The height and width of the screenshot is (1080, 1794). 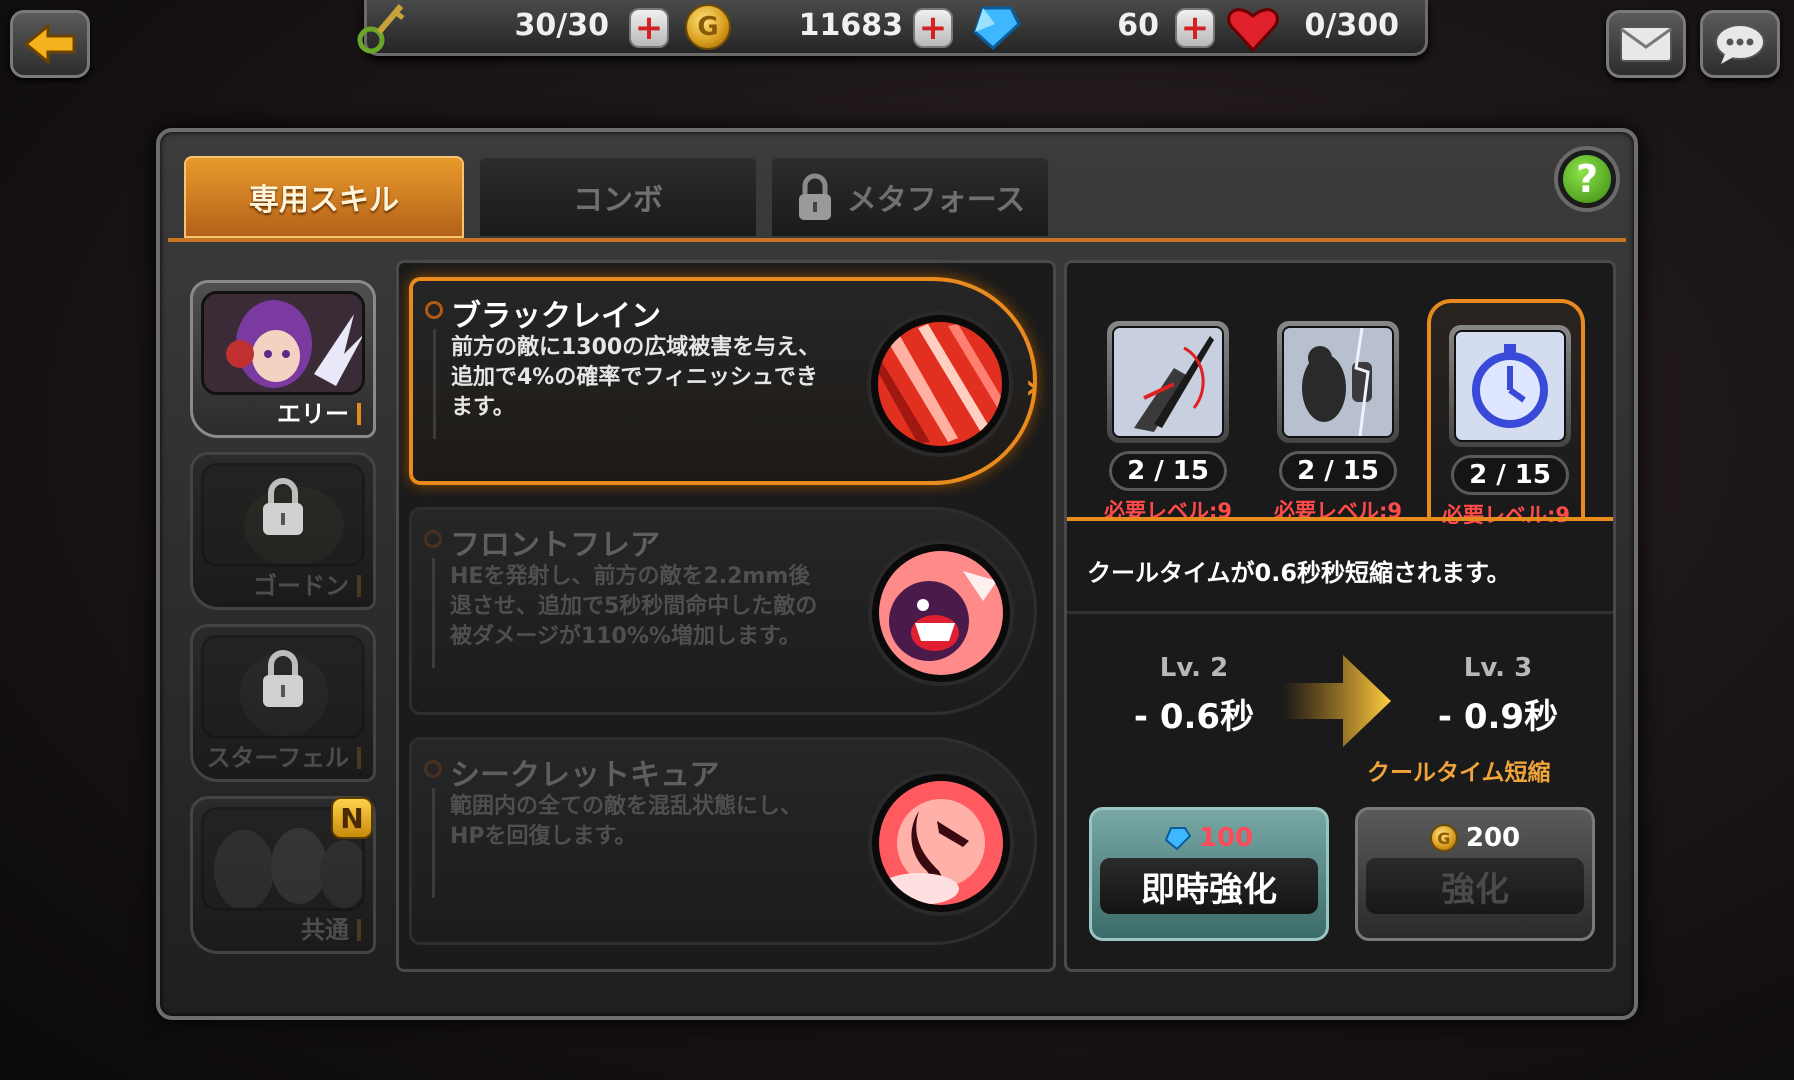 What do you see at coordinates (50, 44) in the screenshot?
I see `back-button` at bounding box center [50, 44].